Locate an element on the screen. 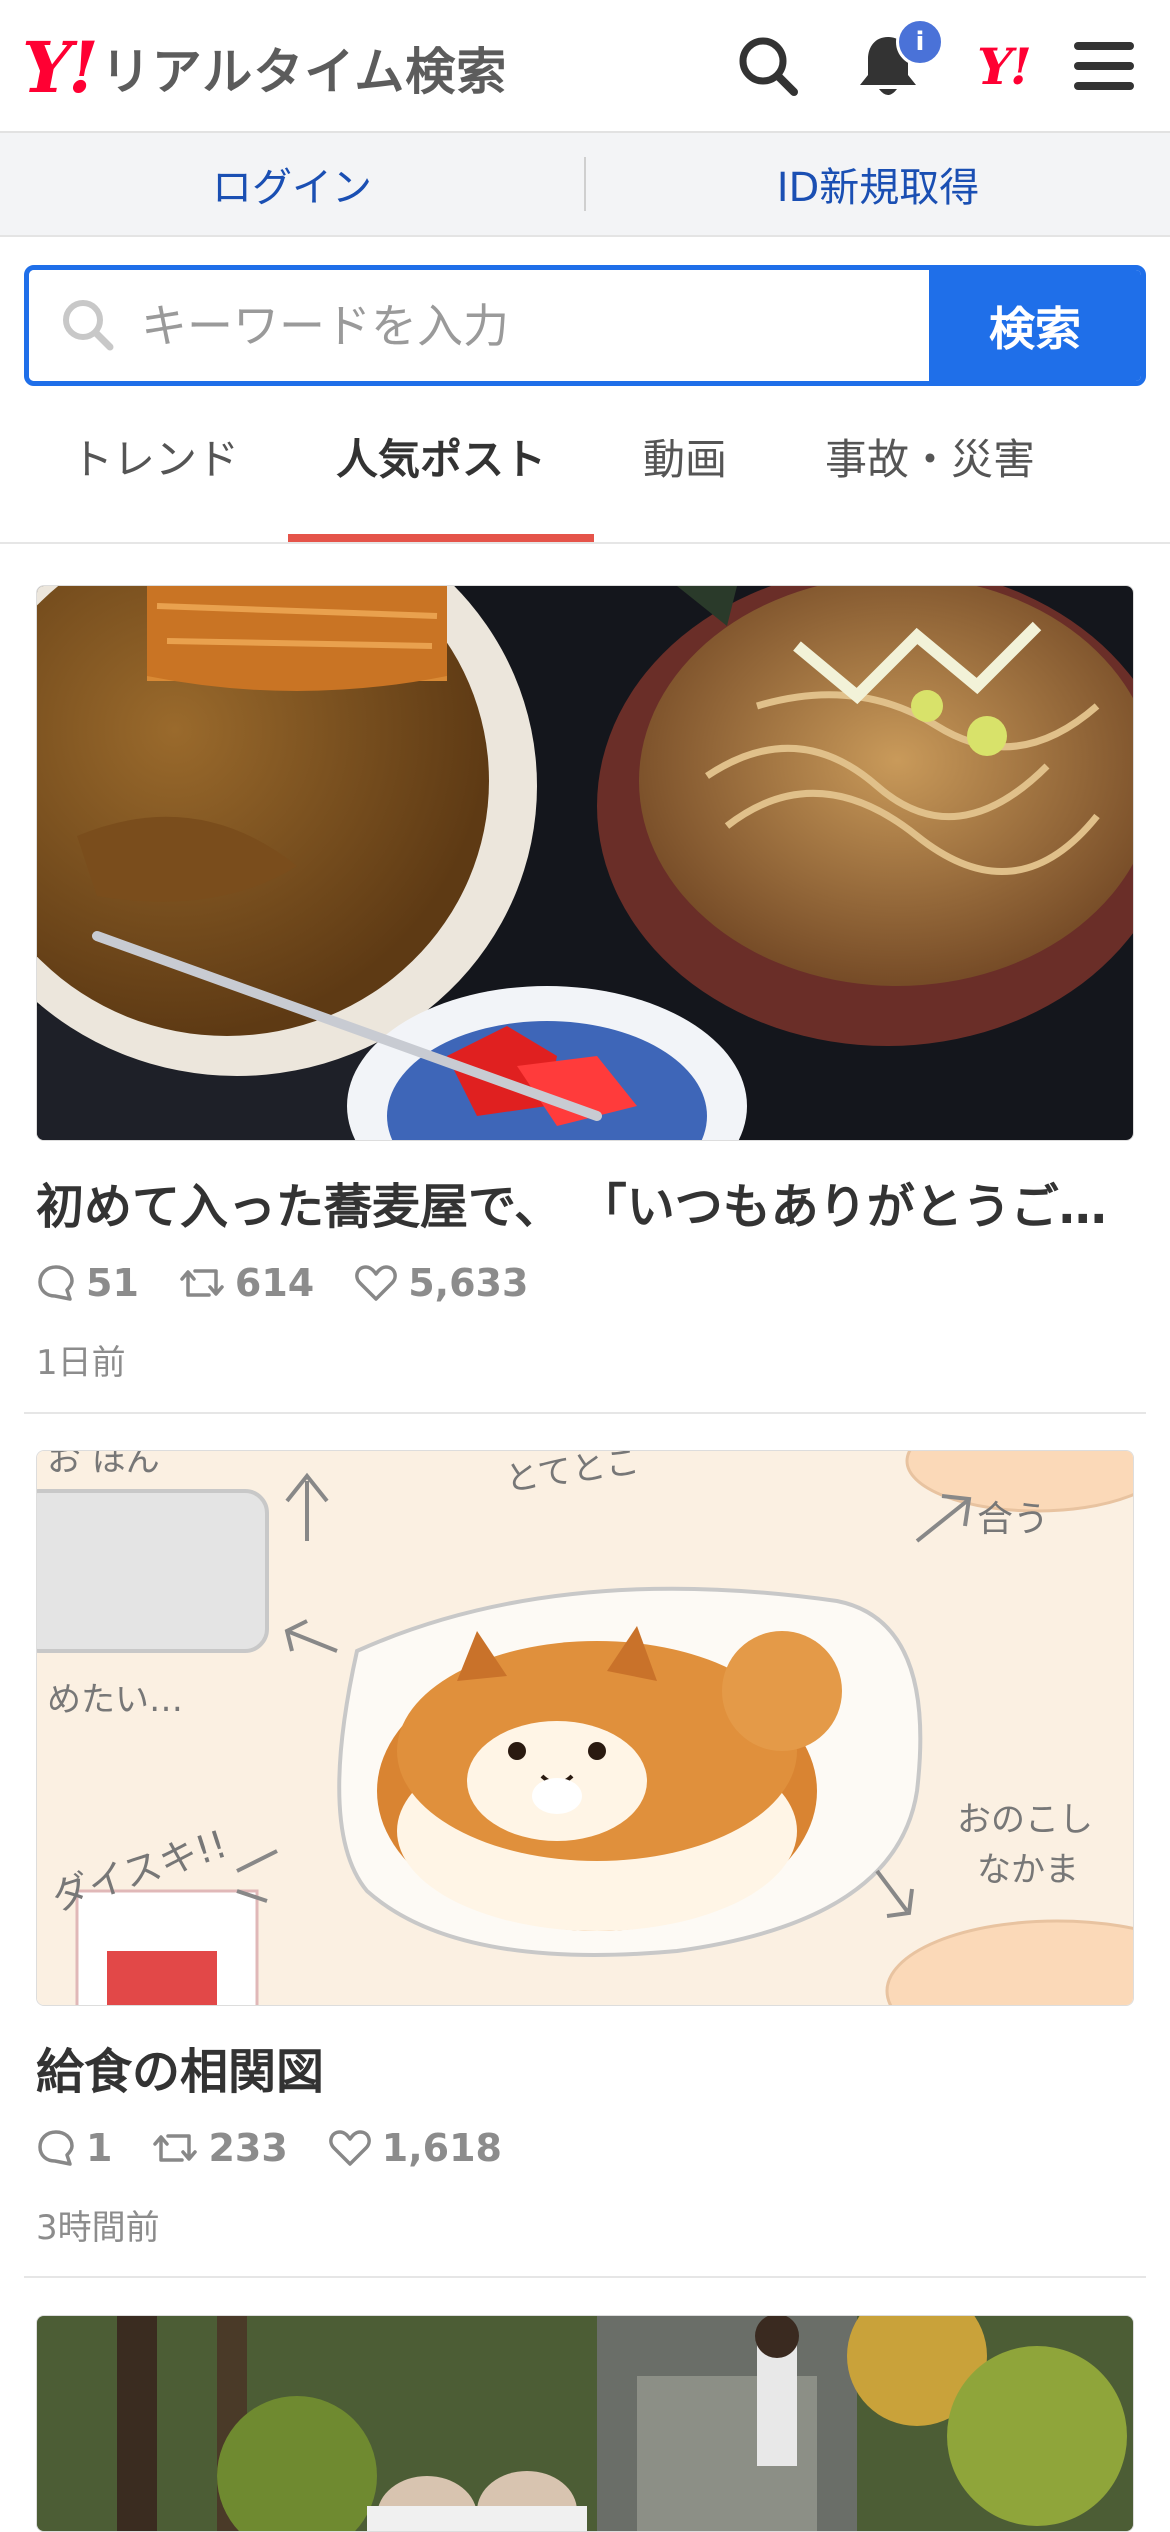 Image resolution: width=1170 pixels, height=2532 pixels. app-header: Y! リアルタイム検索 i Y! is located at coordinates (585, 66).